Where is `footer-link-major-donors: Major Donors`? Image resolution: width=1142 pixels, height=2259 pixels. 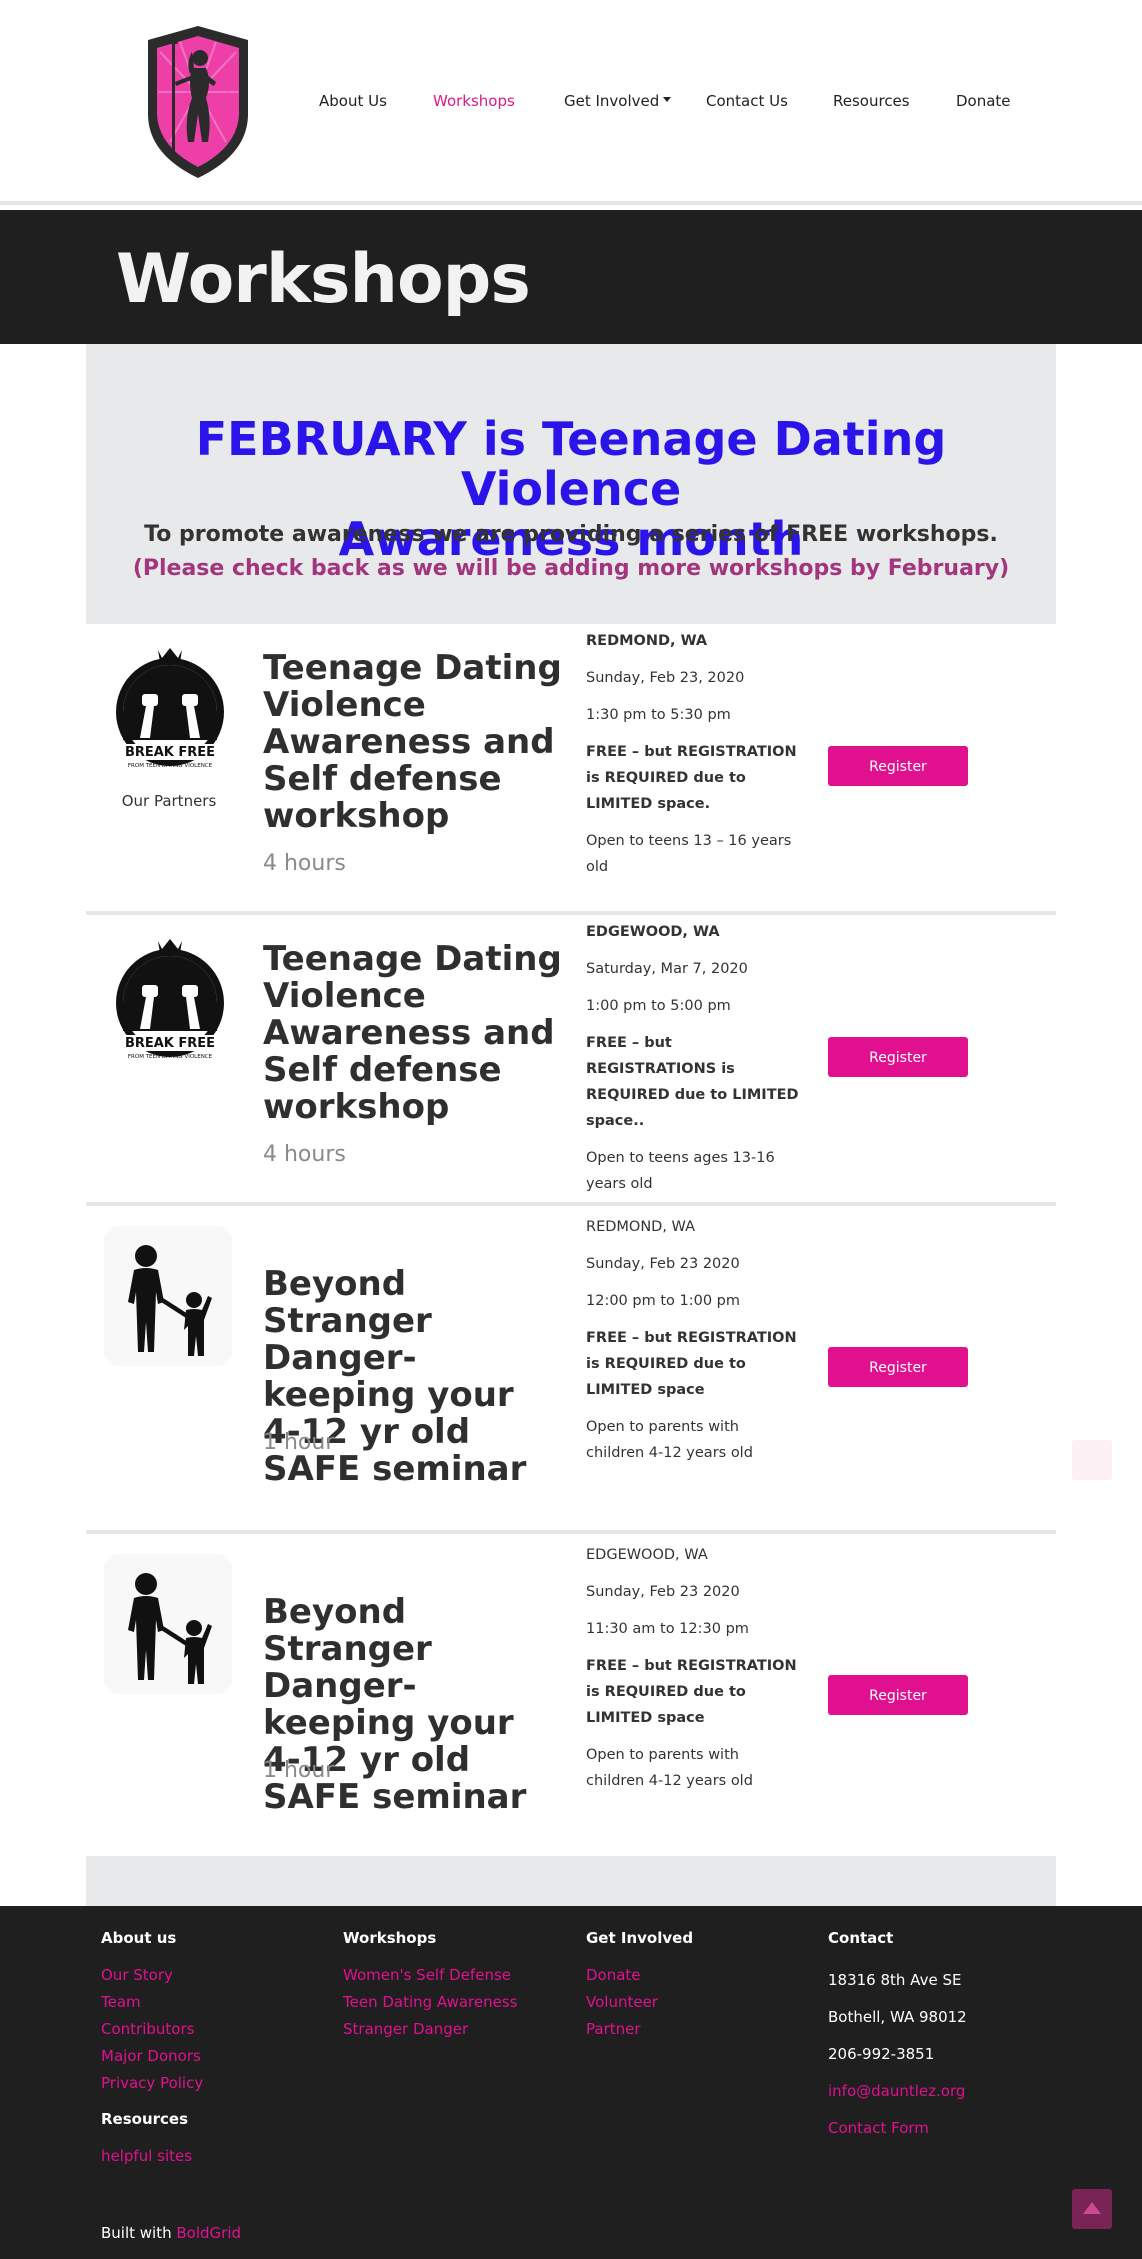
footer-link-major-donors: Major Donors is located at coordinates (152, 2056).